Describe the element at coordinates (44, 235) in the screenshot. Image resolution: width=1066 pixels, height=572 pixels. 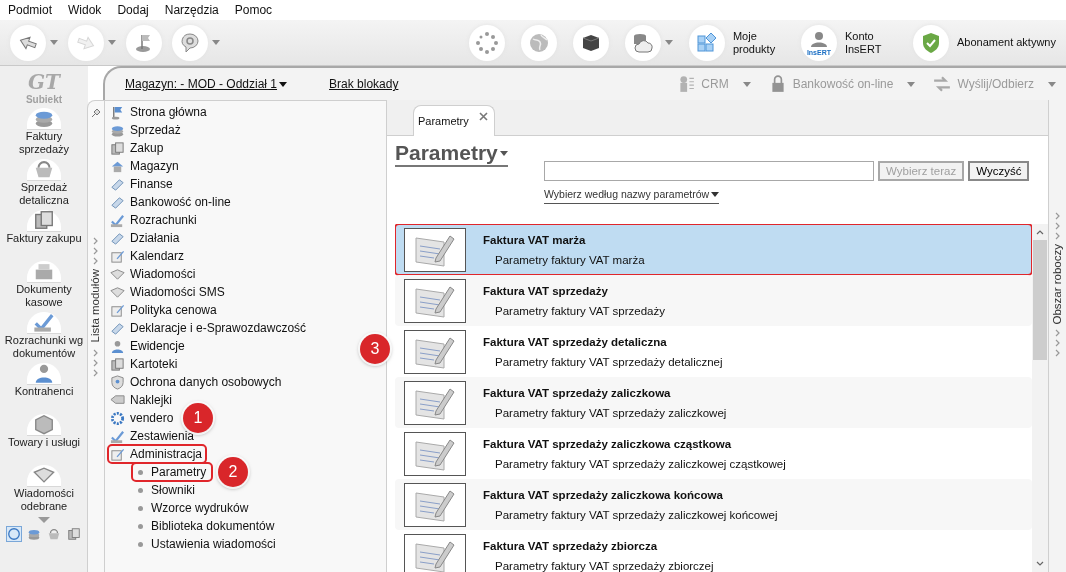
I see `shortcut-button: Faktury zakupu` at that location.